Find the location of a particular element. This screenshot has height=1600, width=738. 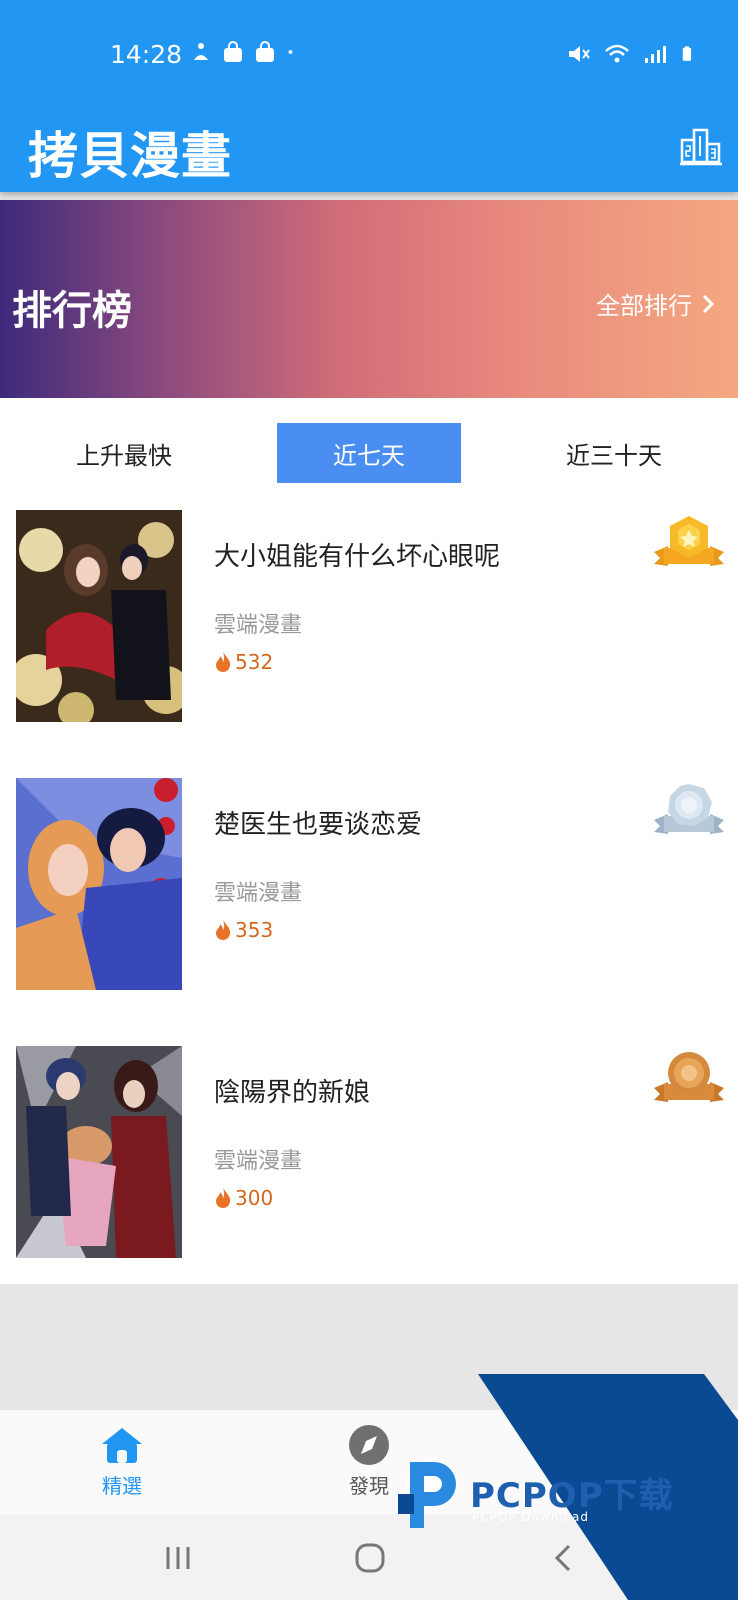

status-time: 14:28 is located at coordinates (146, 54).